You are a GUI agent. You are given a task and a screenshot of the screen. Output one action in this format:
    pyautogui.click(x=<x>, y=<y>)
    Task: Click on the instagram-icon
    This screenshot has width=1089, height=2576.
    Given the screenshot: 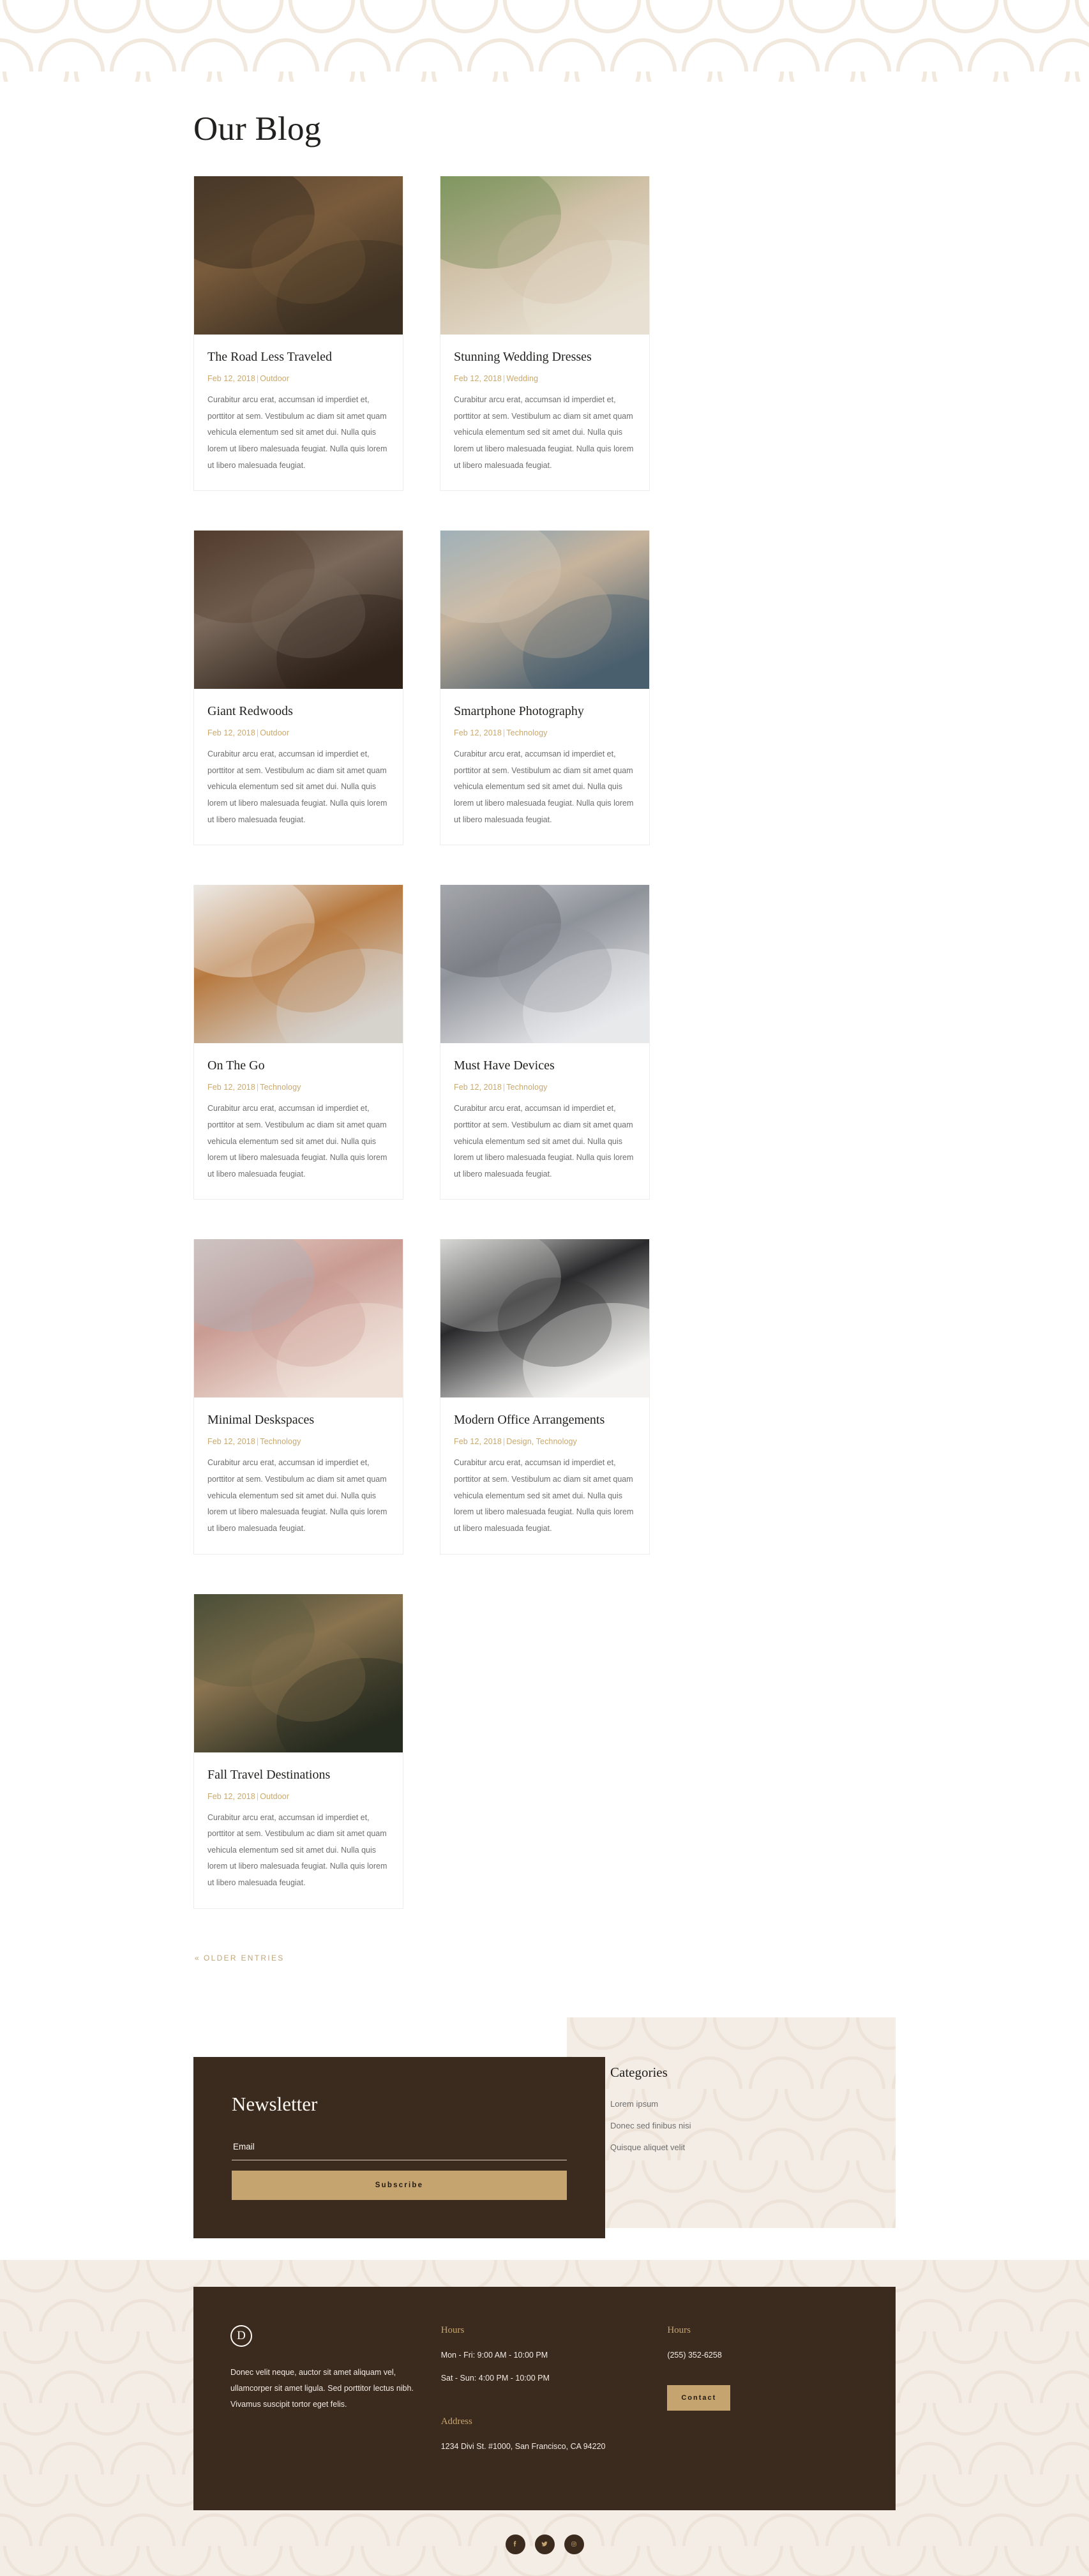 What is the action you would take?
    pyautogui.click(x=573, y=2544)
    